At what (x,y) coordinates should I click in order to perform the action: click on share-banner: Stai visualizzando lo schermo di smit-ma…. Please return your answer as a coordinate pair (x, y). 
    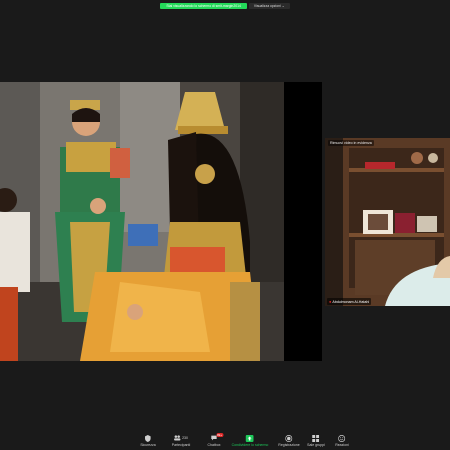
    Looking at the image, I should click on (225, 5).